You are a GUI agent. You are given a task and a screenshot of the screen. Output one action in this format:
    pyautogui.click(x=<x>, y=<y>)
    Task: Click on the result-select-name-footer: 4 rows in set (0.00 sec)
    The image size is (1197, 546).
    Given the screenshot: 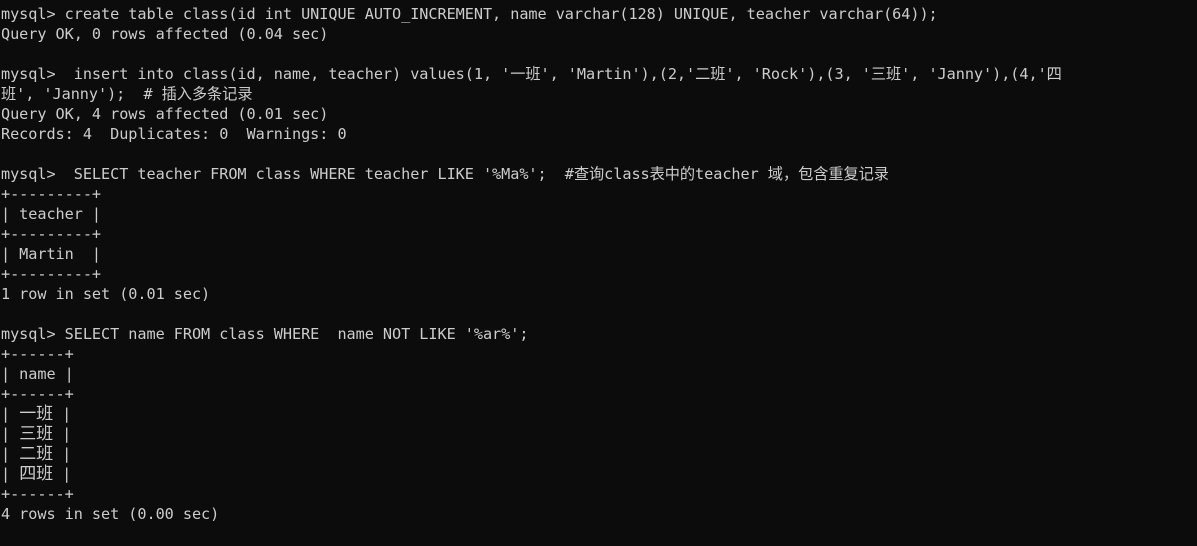 What is the action you would take?
    pyautogui.click(x=110, y=514)
    